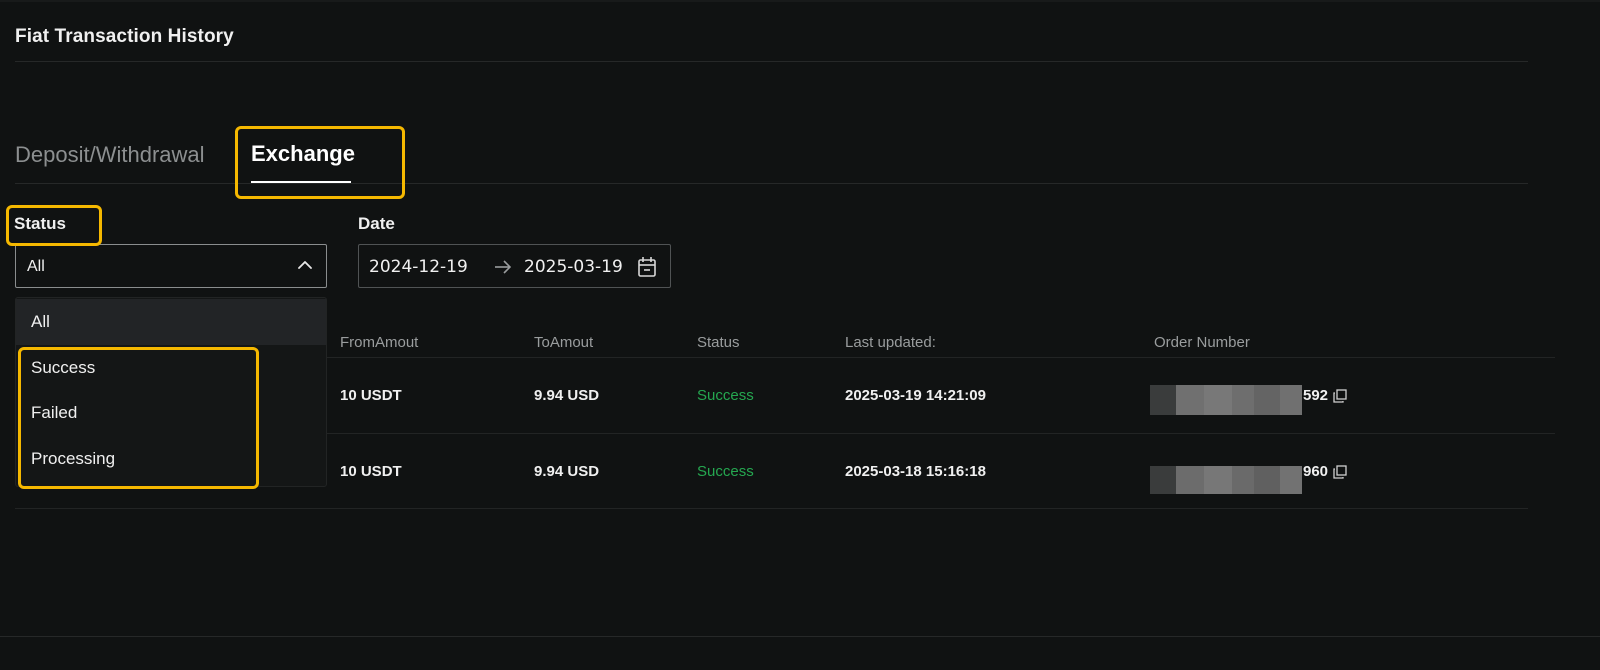 This screenshot has width=1600, height=670. Describe the element at coordinates (718, 342) in the screenshot. I see `column-header-status: Status` at that location.